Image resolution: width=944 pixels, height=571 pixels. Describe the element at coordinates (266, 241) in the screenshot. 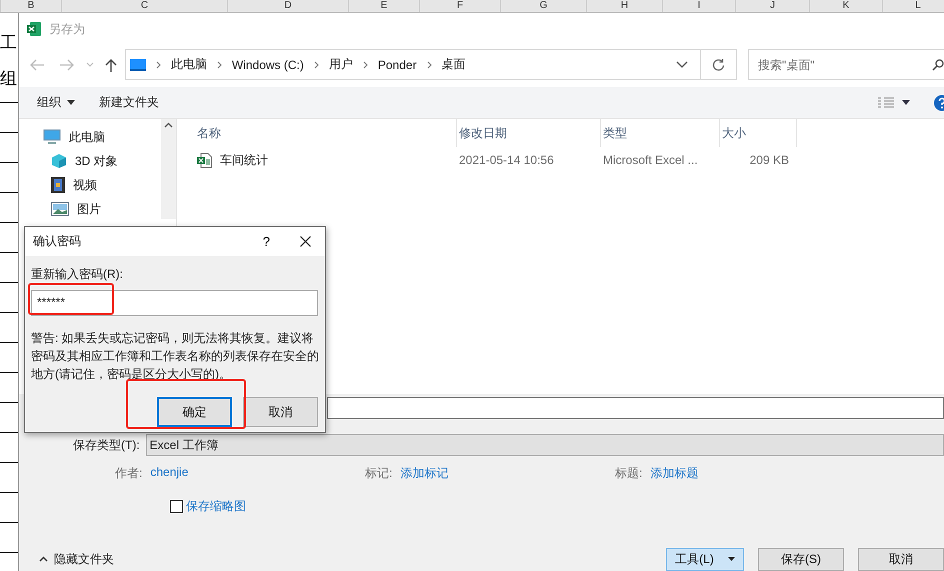

I see `help-button: ?` at that location.